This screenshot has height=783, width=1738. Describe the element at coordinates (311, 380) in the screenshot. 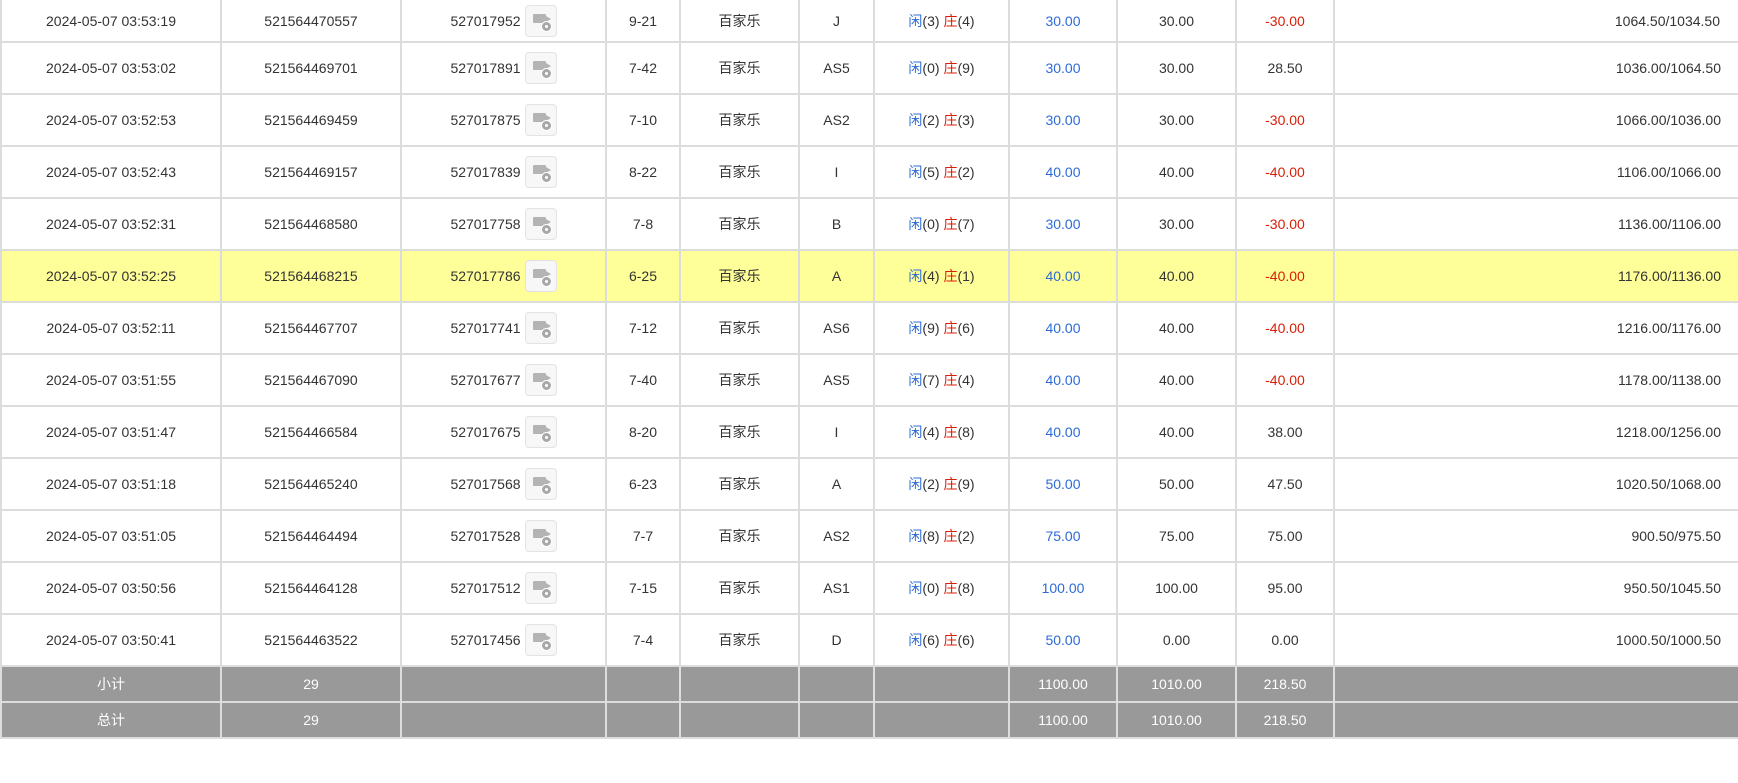

I see `bet-number: 521564467090` at that location.